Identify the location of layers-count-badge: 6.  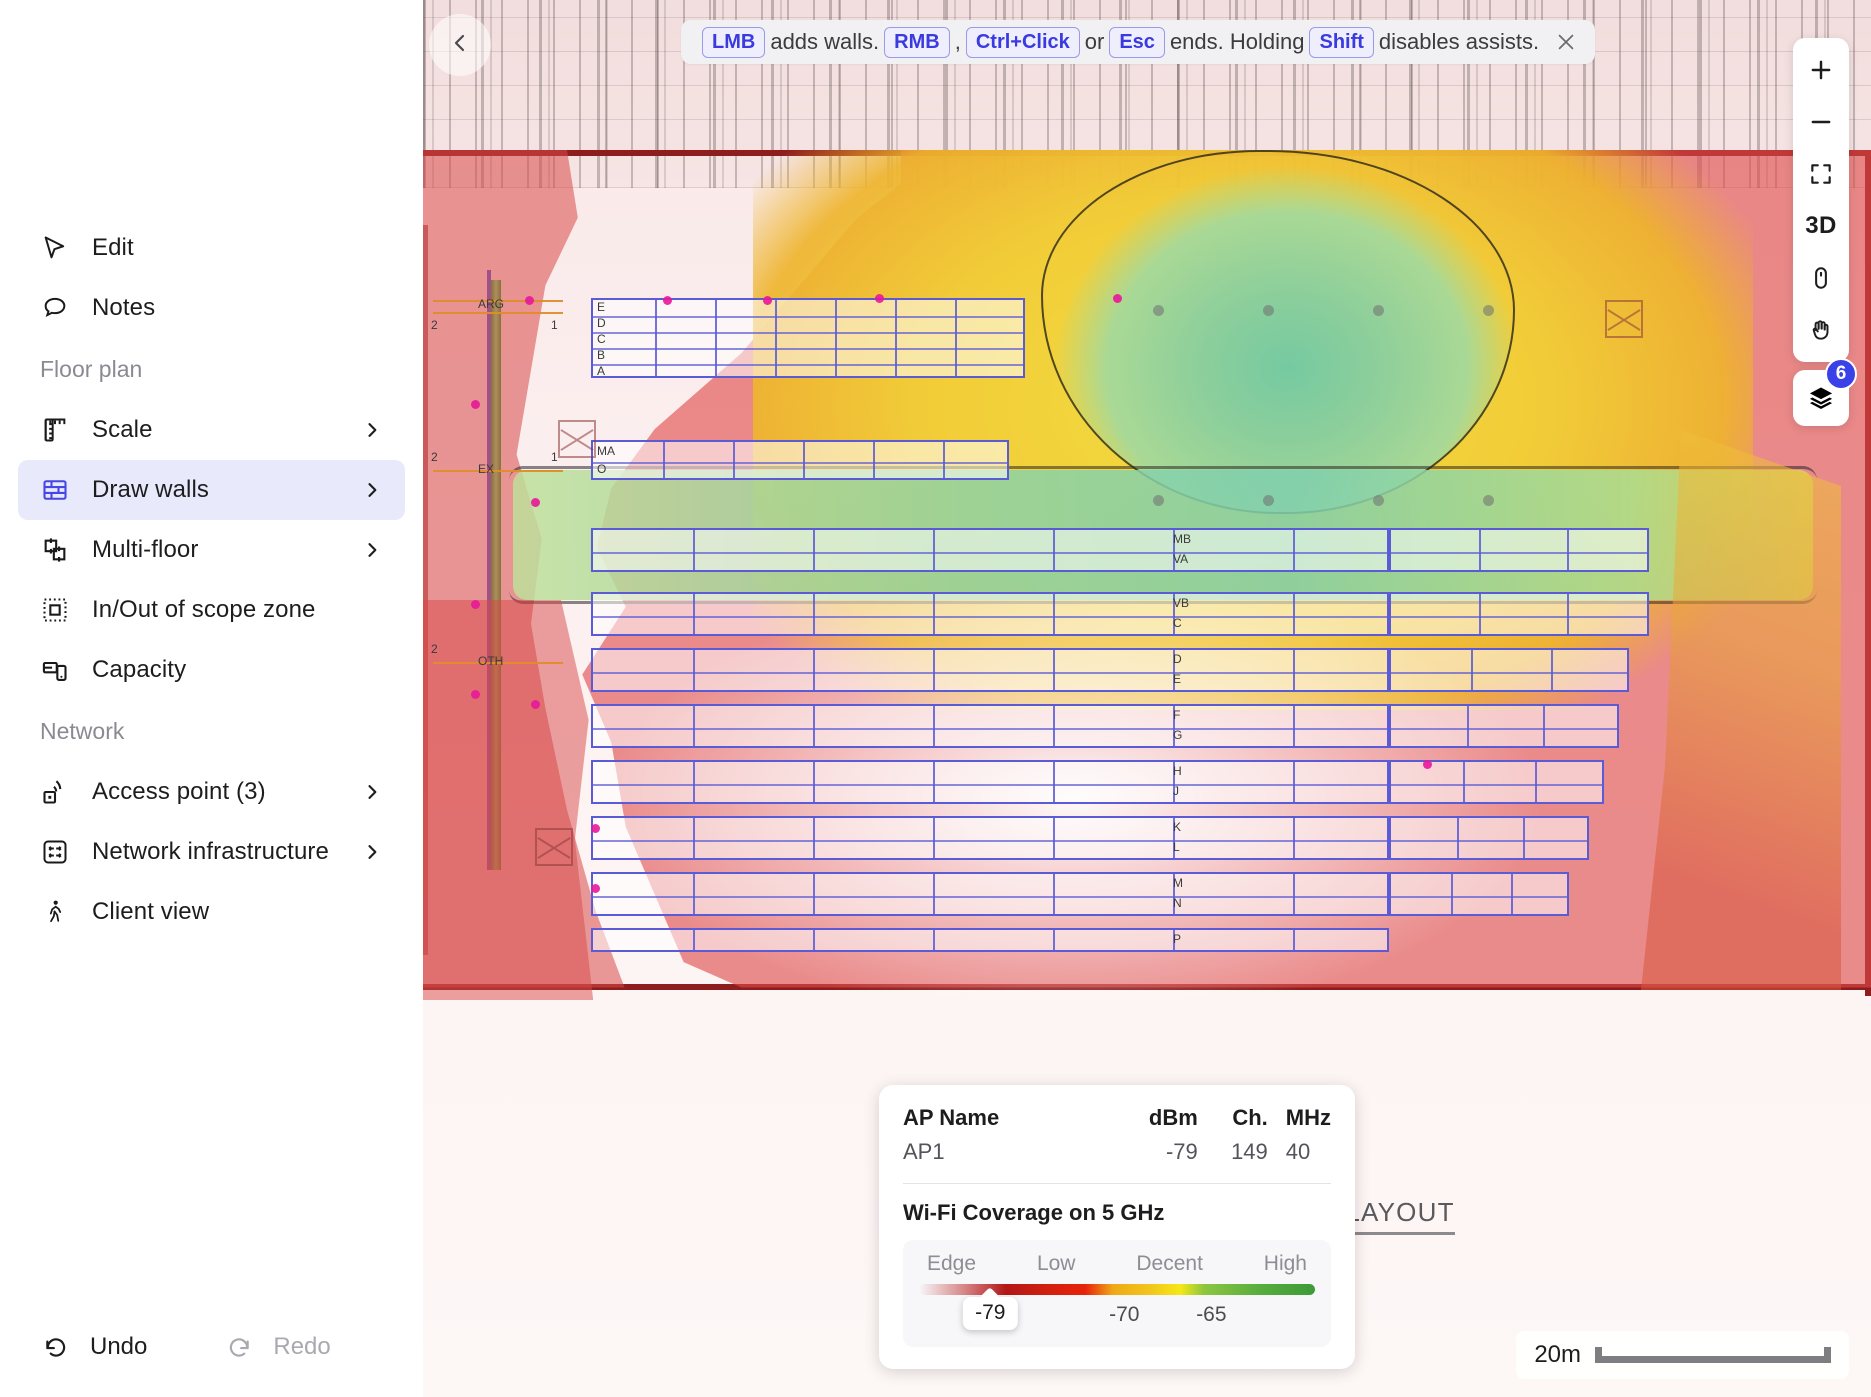
(1841, 374).